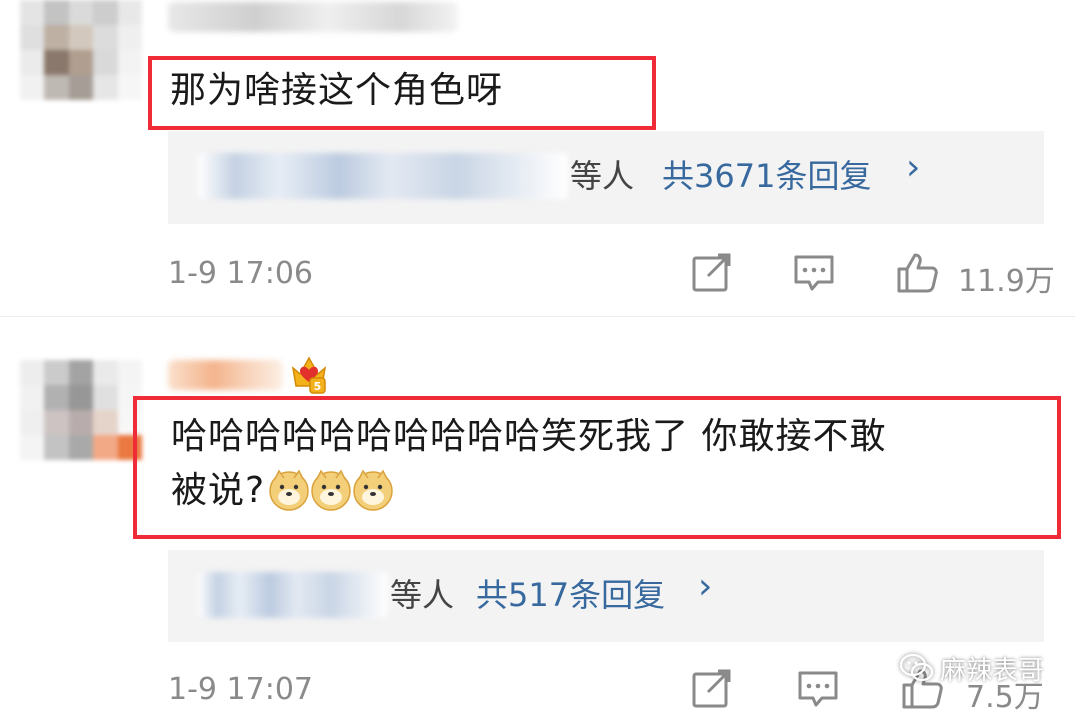  I want to click on divider, so click(537, 316).